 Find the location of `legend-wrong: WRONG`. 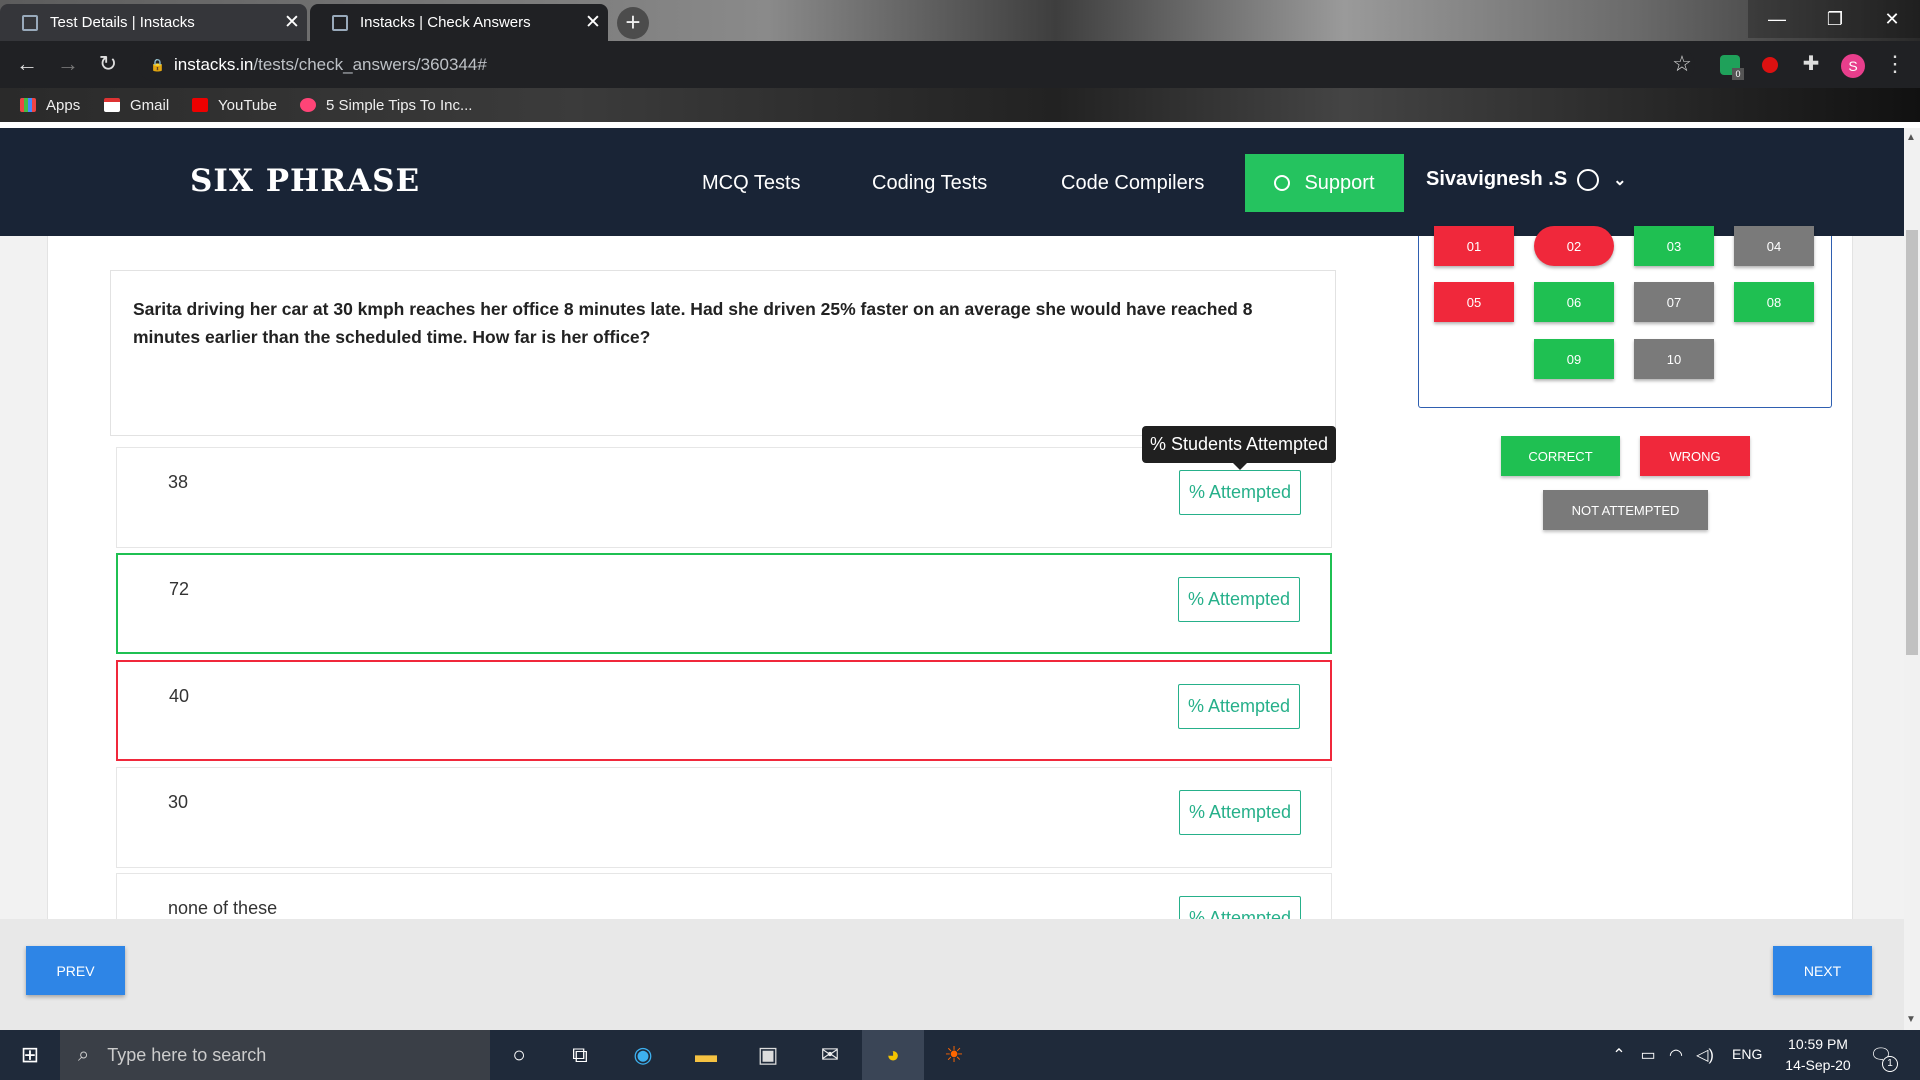

legend-wrong: WRONG is located at coordinates (1695, 456).